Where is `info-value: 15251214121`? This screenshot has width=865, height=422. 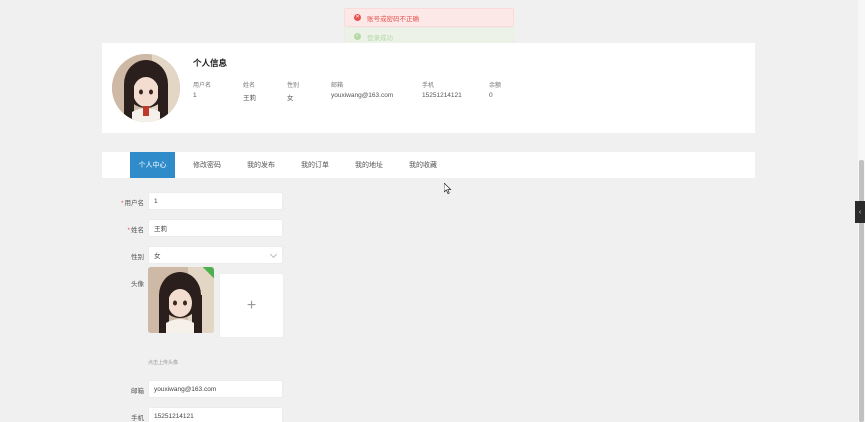 info-value: 15251214121 is located at coordinates (442, 95).